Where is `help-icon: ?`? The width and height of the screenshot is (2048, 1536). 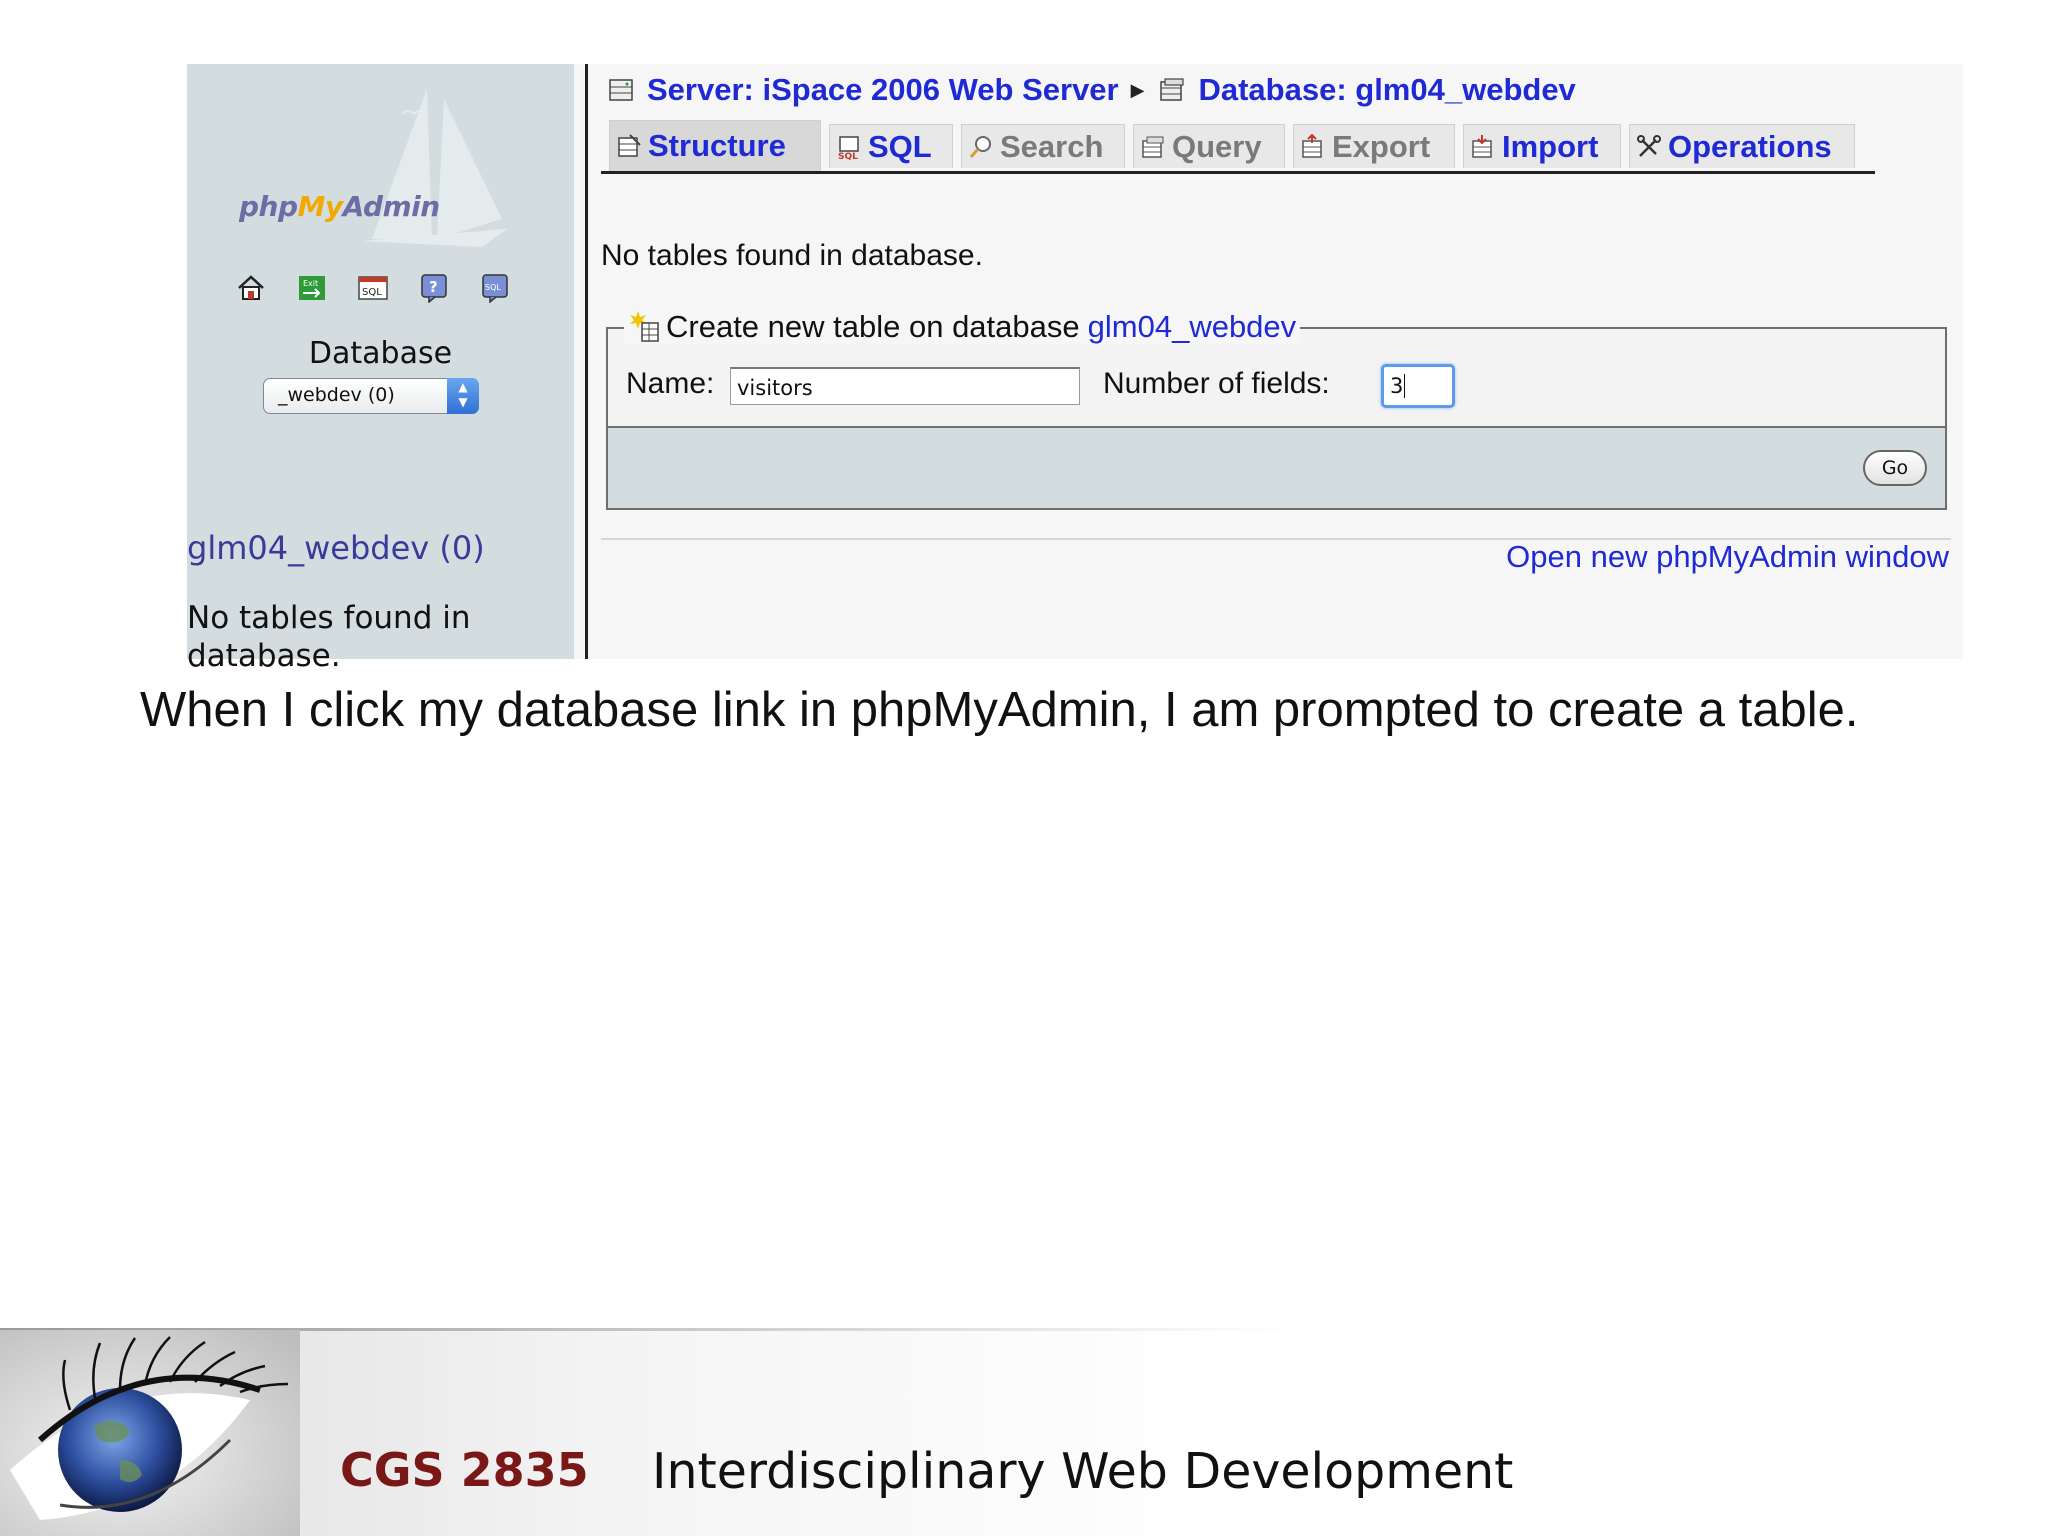 help-icon: ? is located at coordinates (434, 288).